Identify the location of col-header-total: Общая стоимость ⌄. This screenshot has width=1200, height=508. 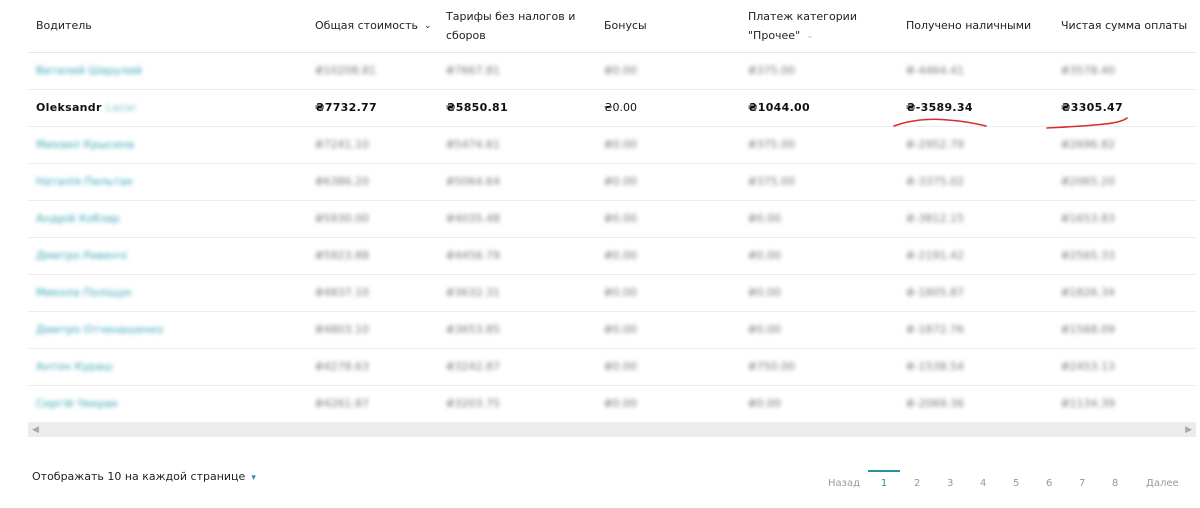
(373, 26).